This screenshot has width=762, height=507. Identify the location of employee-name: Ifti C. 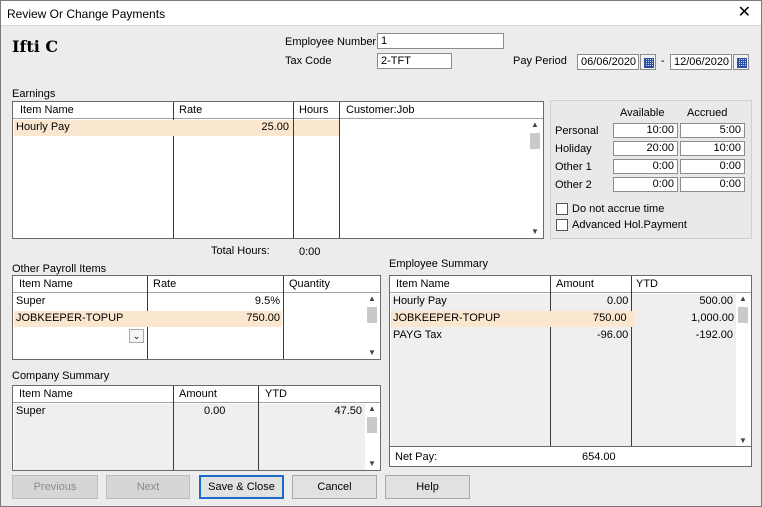
(35, 46).